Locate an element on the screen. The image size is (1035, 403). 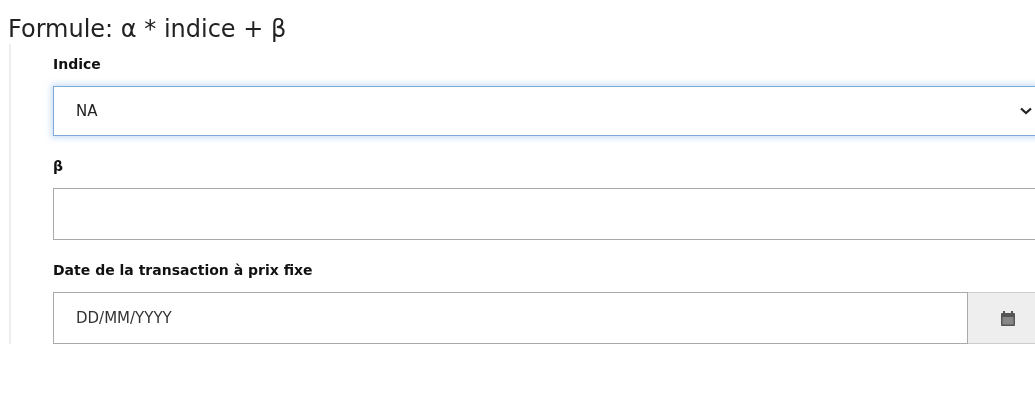
formula-title: Formule: α * indice + β is located at coordinates (147, 29).